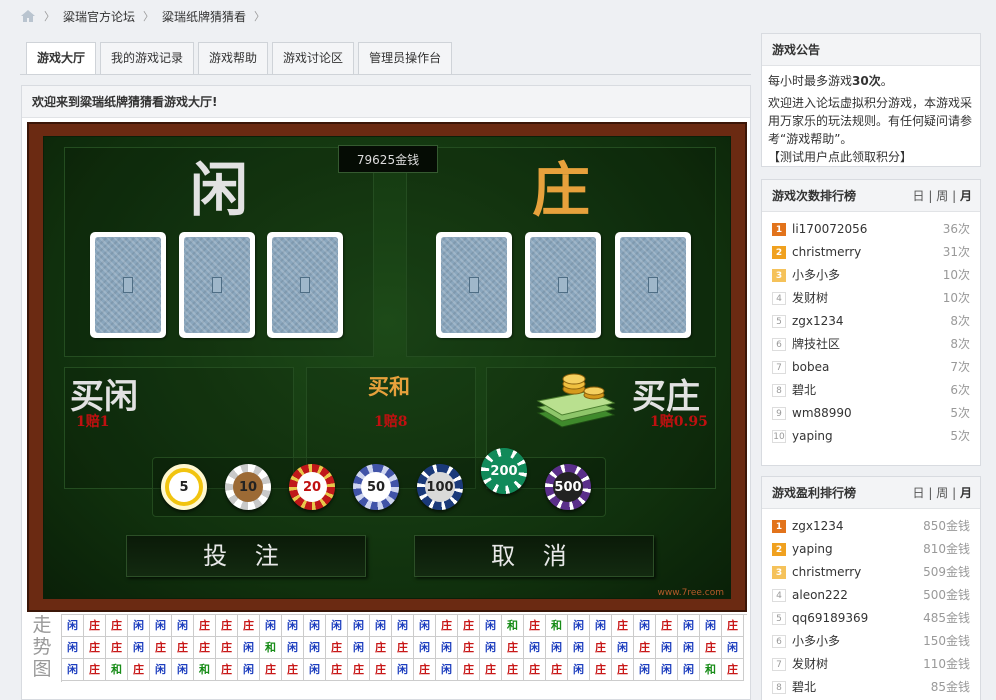 This screenshot has height=700, width=996. I want to click on rank-username-link: li170072056, so click(829, 229).